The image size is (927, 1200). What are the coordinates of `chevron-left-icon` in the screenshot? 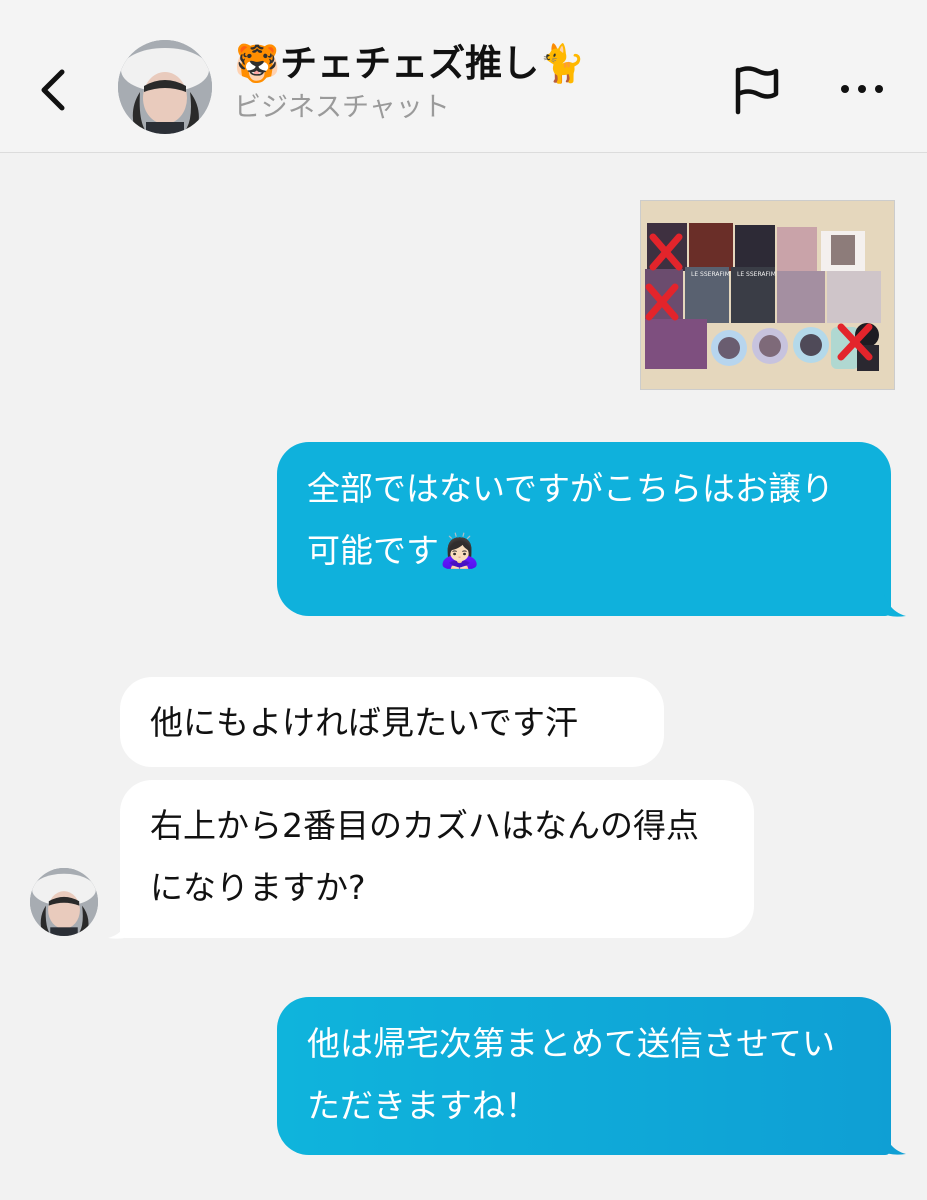 It's located at (53, 90).